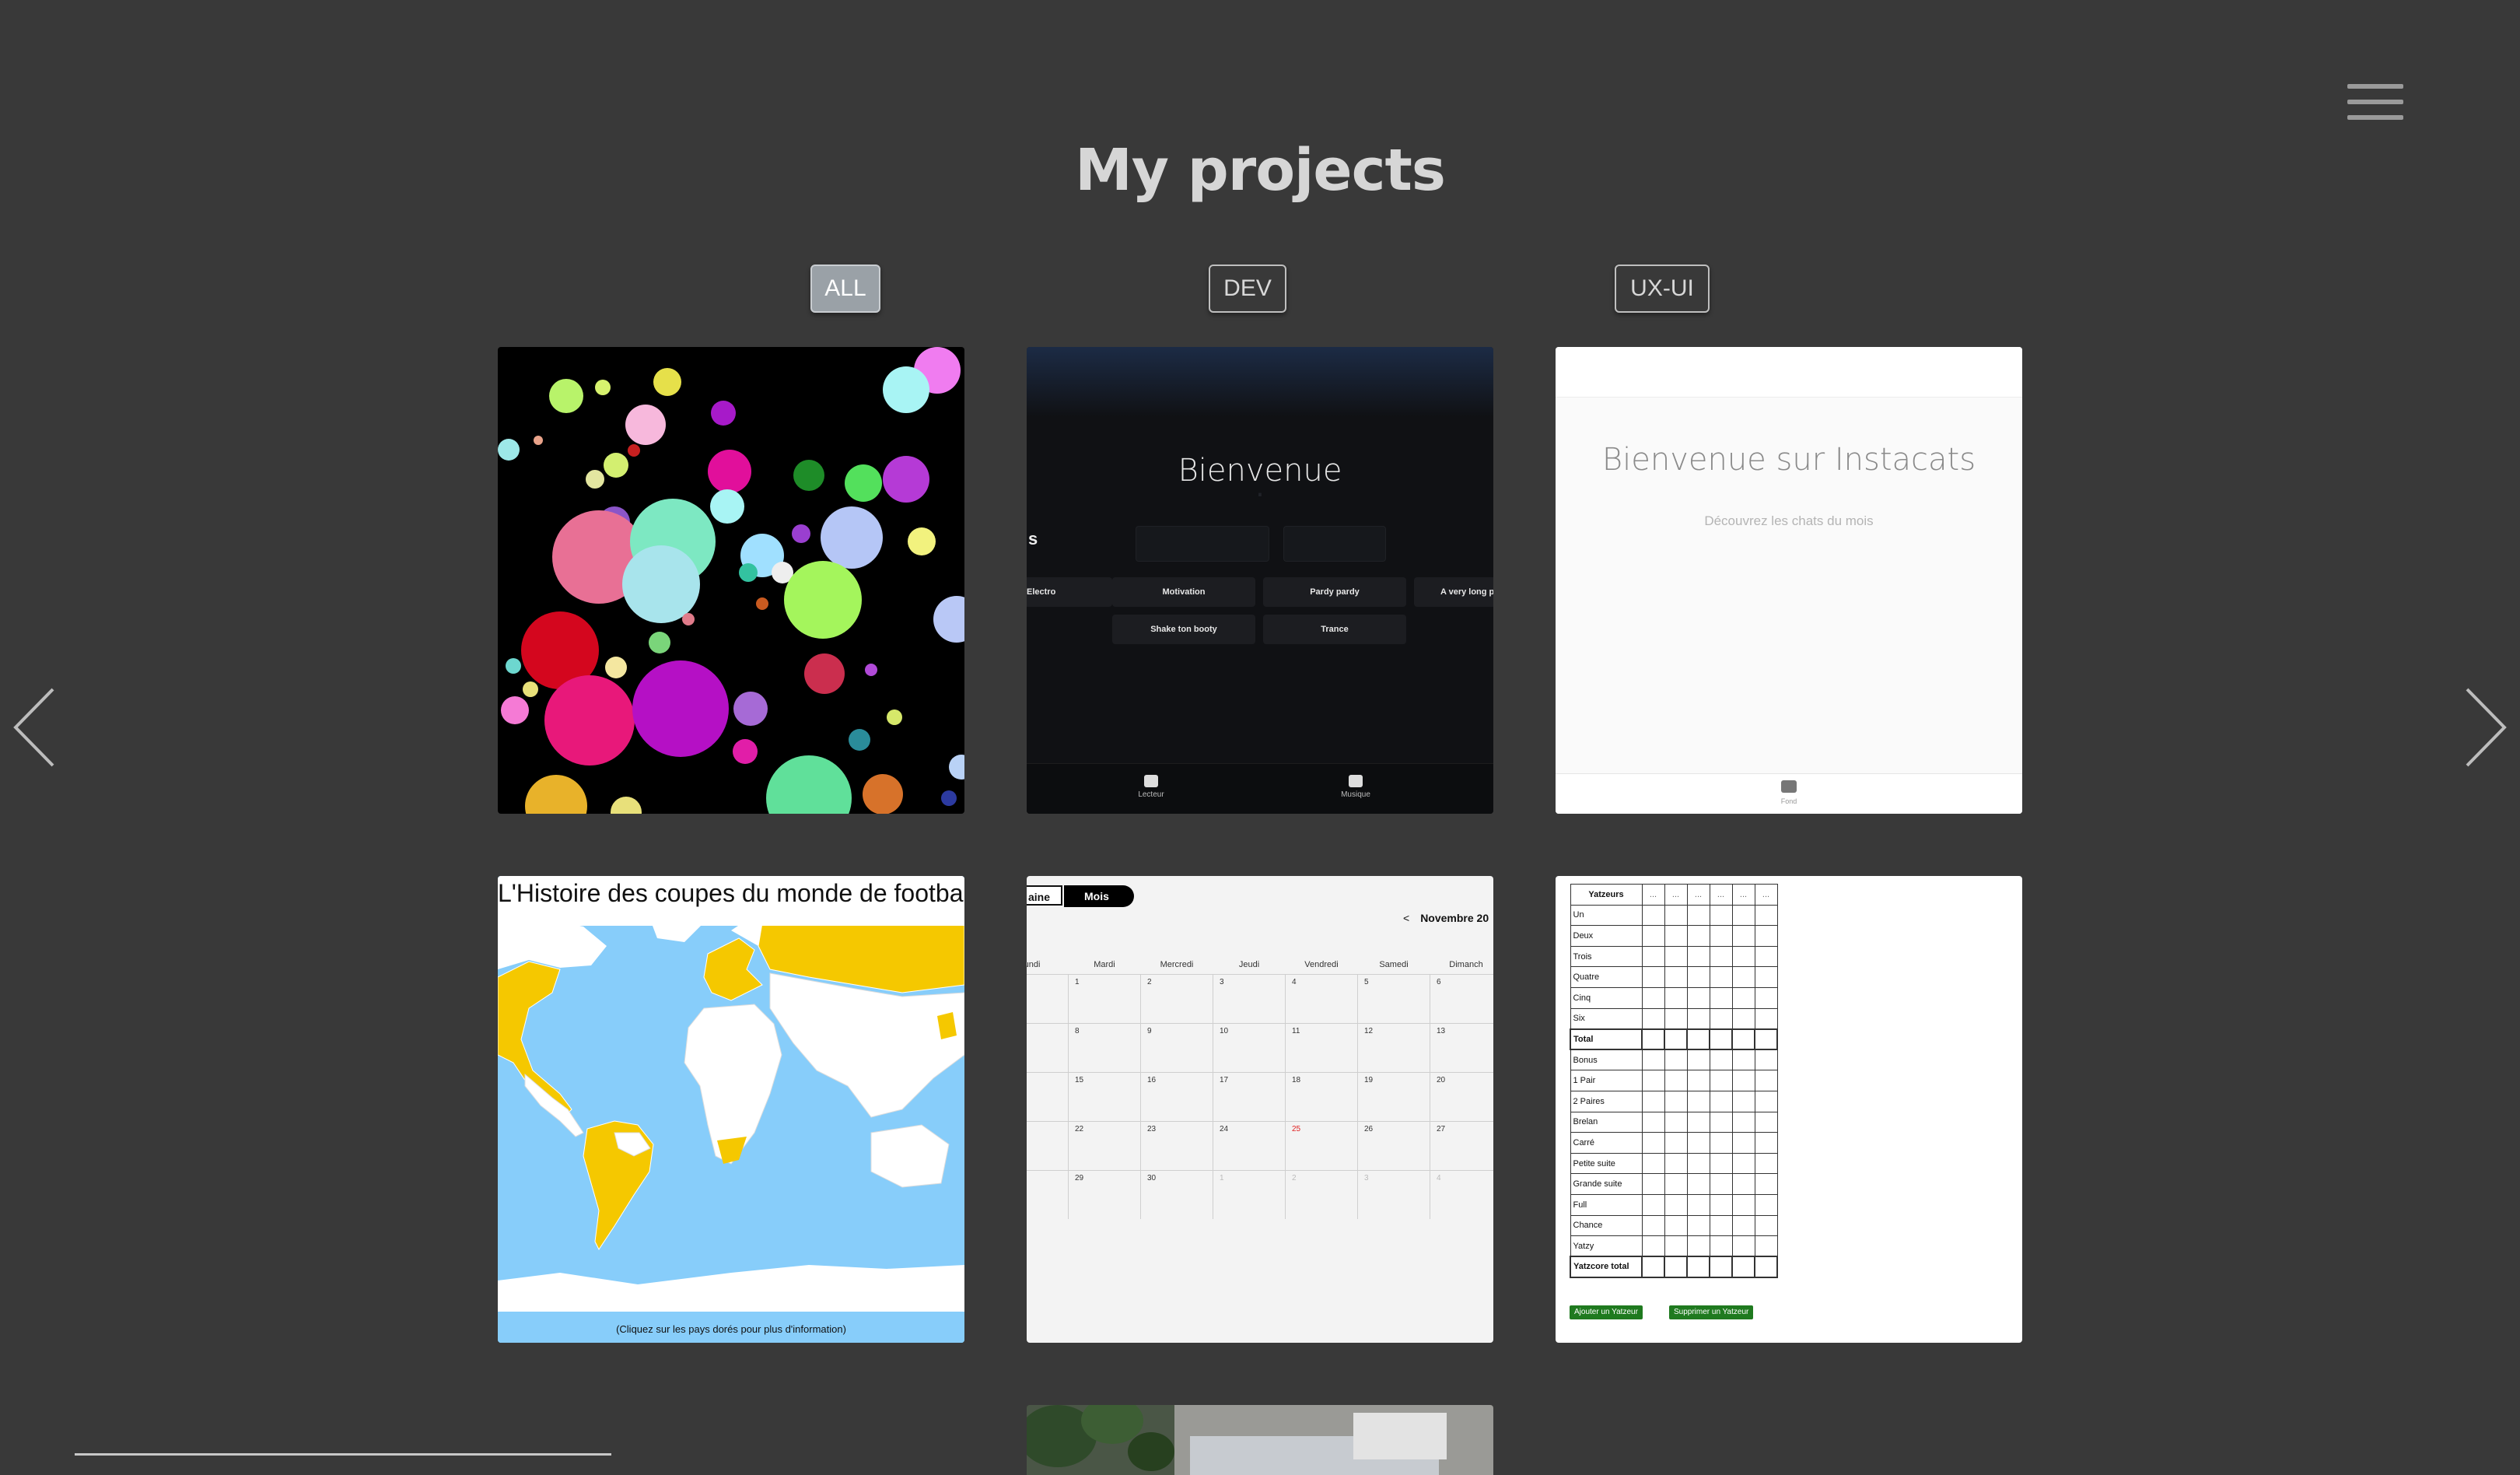 The image size is (2520, 1475). I want to click on calendar-day-cell, so click(1048, 1047).